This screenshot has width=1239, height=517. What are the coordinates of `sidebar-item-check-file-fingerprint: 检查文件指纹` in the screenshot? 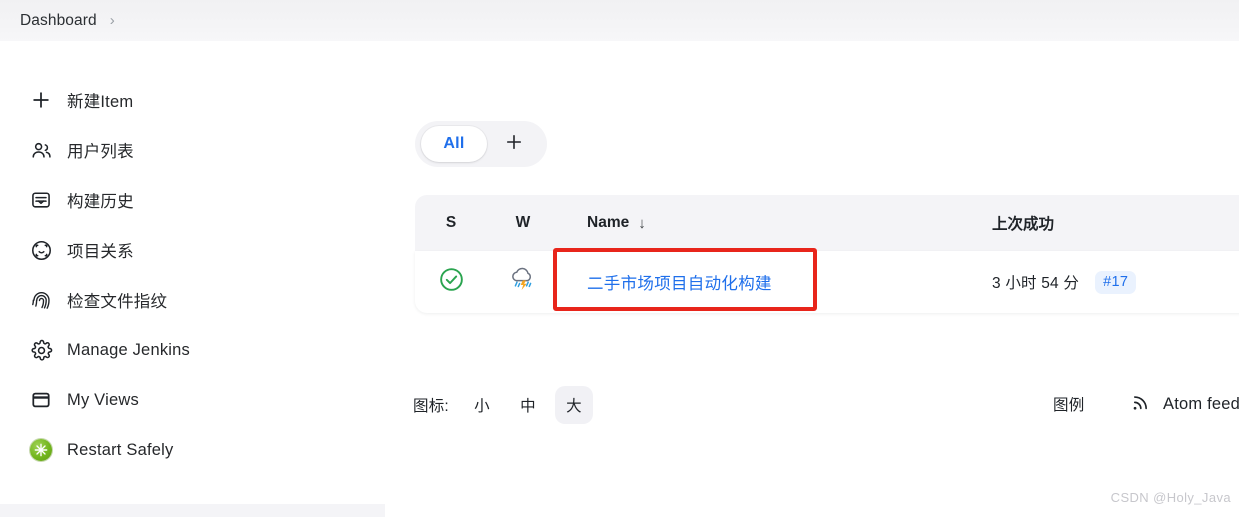 It's located at (96, 300).